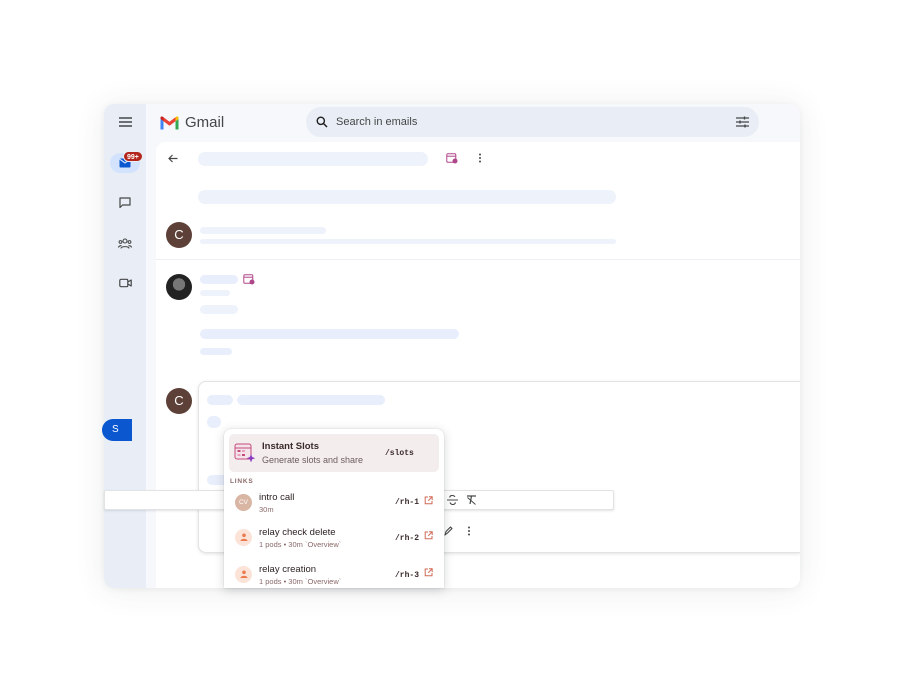  Describe the element at coordinates (205, 122) in the screenshot. I see `app-name: Gmail` at that location.